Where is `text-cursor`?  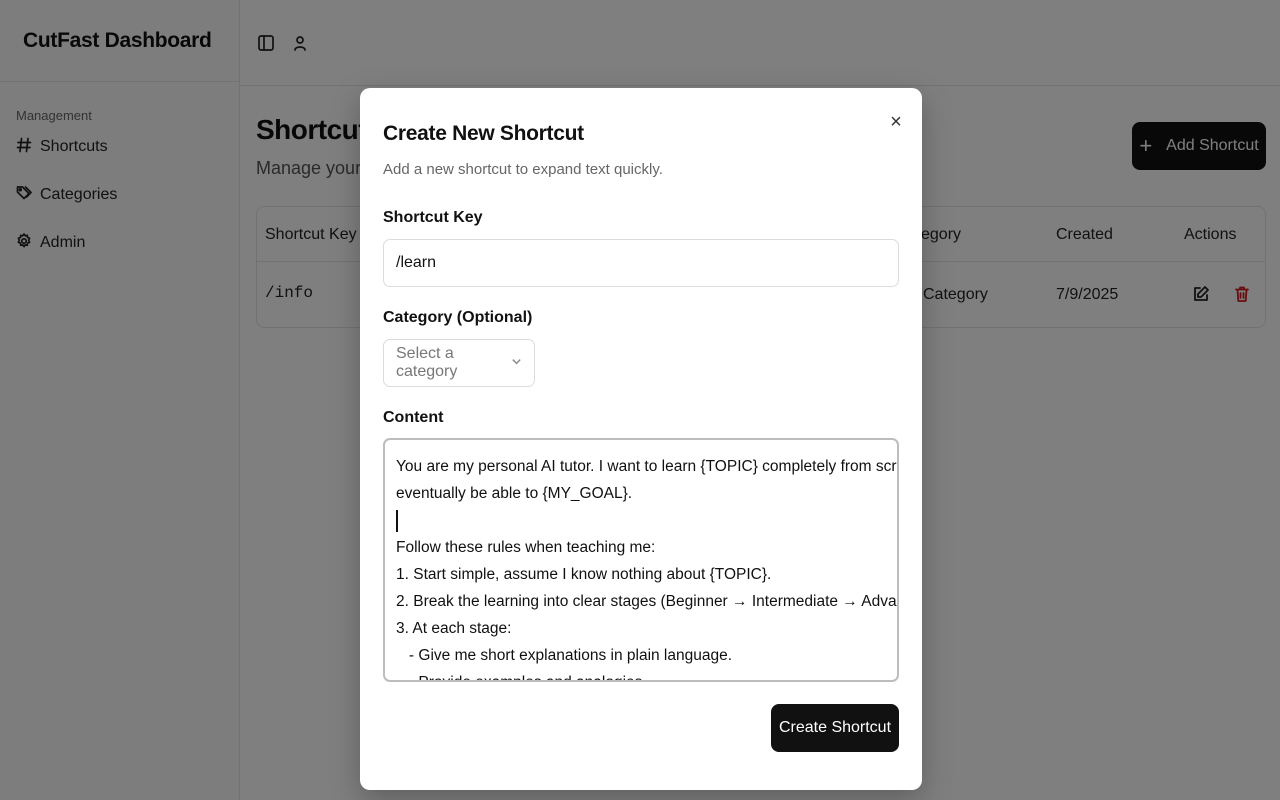
text-cursor is located at coordinates (397, 520).